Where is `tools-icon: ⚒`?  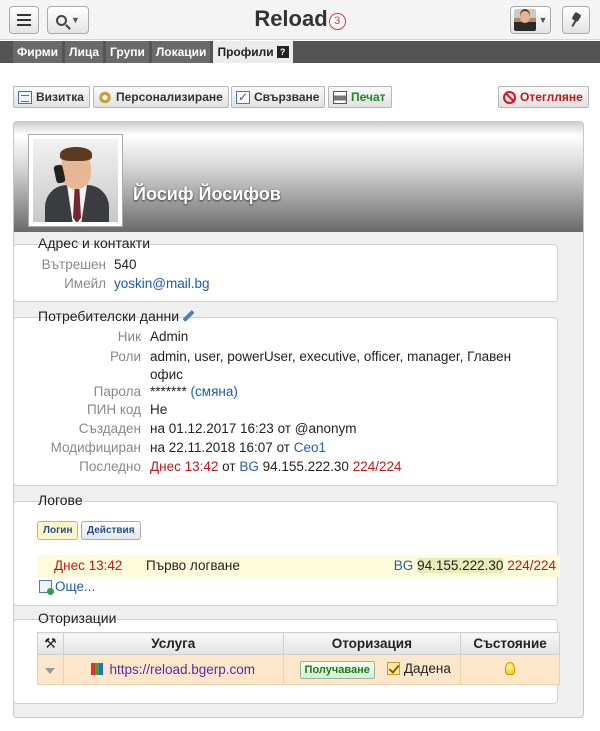
tools-icon: ⚒ is located at coordinates (50, 643).